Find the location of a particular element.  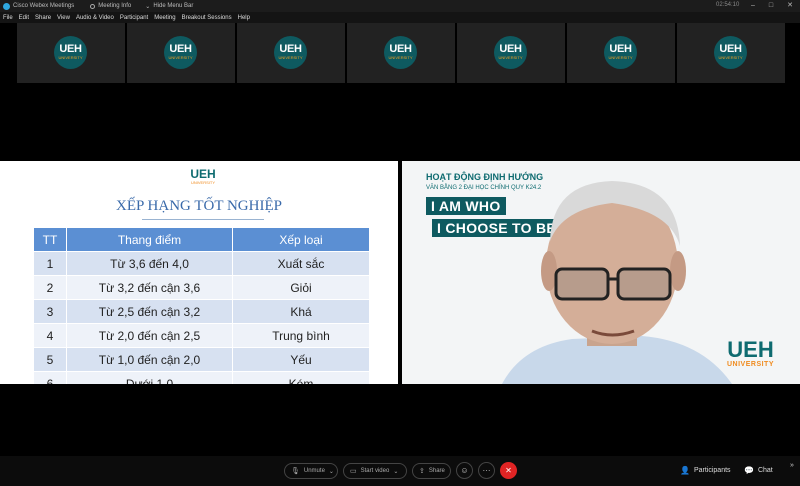

table-row: 3 Từ 2,5 đến cận 3,2 Khá is located at coordinates (201, 311).